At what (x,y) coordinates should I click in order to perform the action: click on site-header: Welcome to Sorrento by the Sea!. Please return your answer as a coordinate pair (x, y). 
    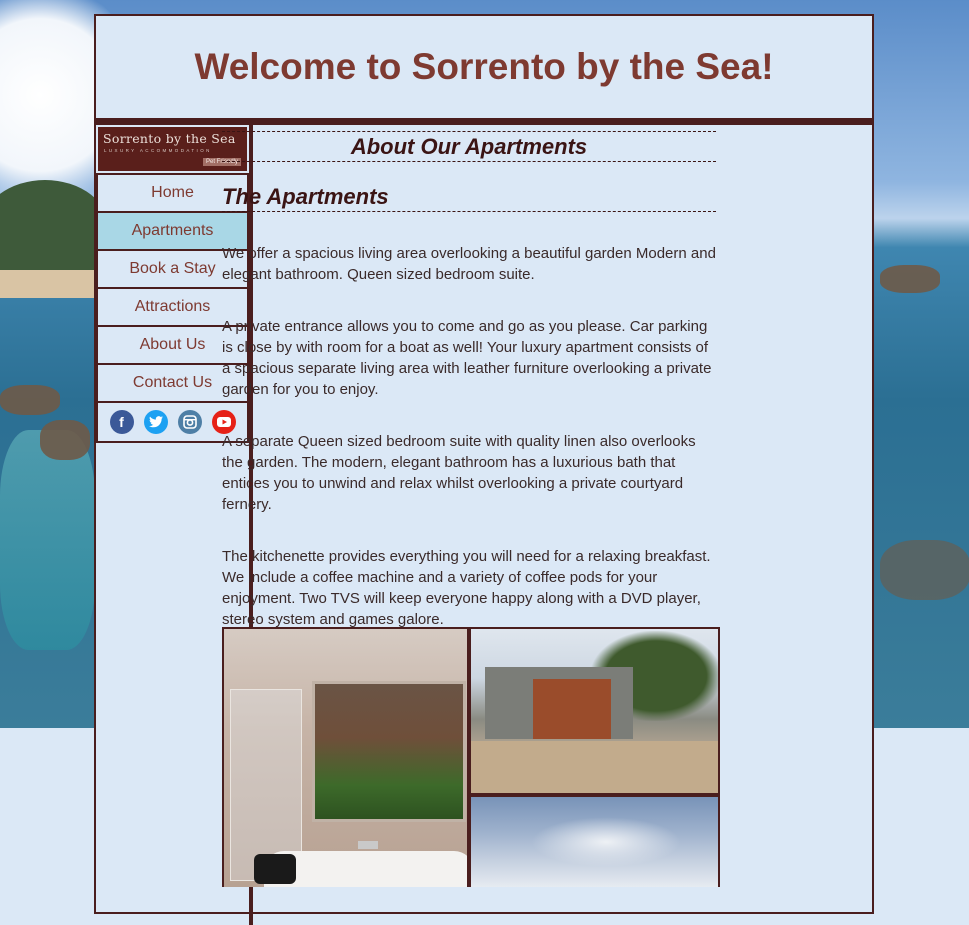
    Looking at the image, I should click on (484, 67).